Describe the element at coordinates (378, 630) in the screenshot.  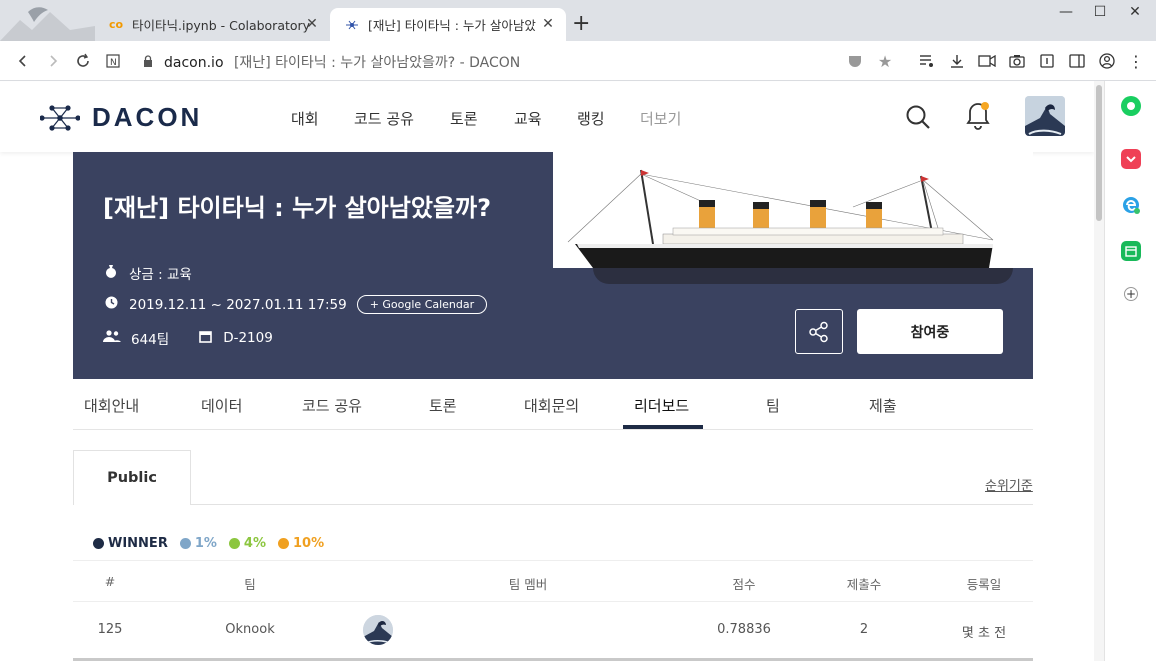
I see `member-avatar` at that location.